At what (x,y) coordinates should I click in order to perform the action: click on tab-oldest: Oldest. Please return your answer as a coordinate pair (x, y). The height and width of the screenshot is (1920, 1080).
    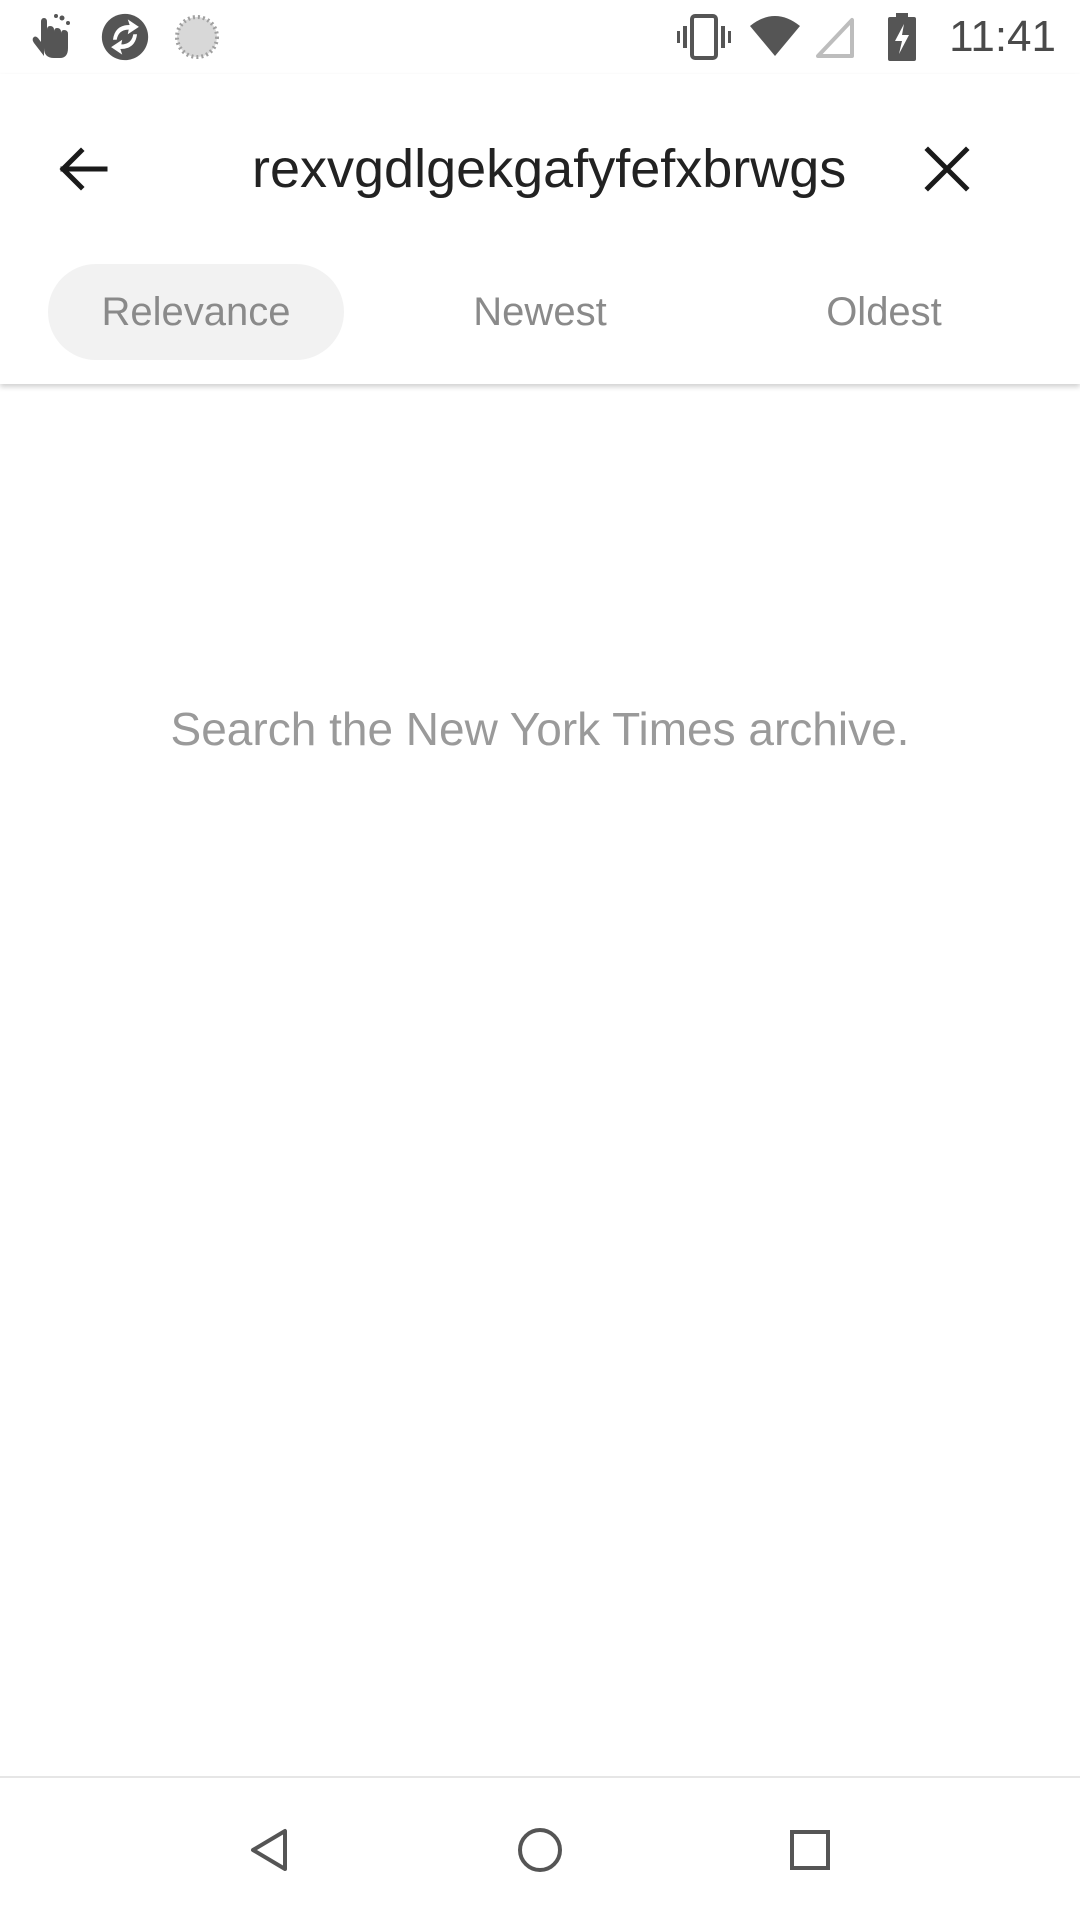
    Looking at the image, I should click on (884, 312).